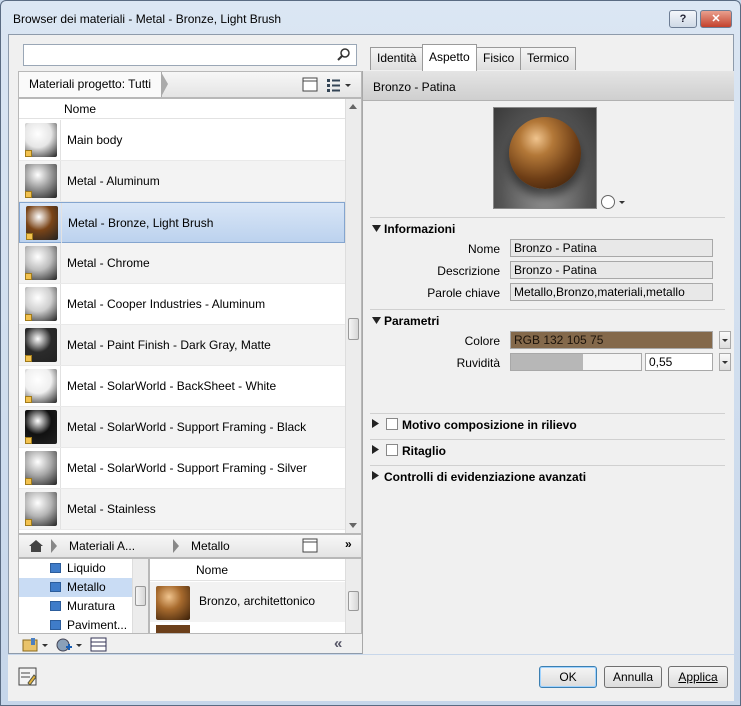 This screenshot has height=706, width=741. I want to click on project-filter-dropdown: Materiali progetto: Tutti, so click(94, 84).